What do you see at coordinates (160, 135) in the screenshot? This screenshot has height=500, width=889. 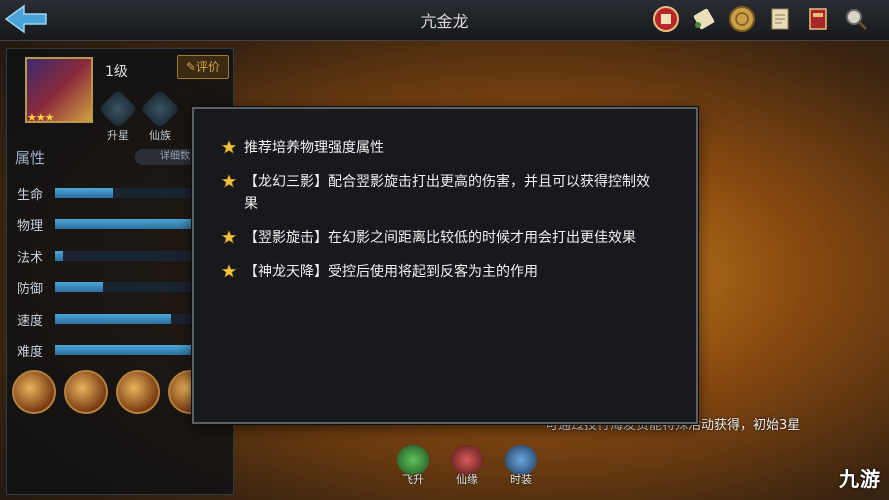 I see `clan-label: 仙族` at bounding box center [160, 135].